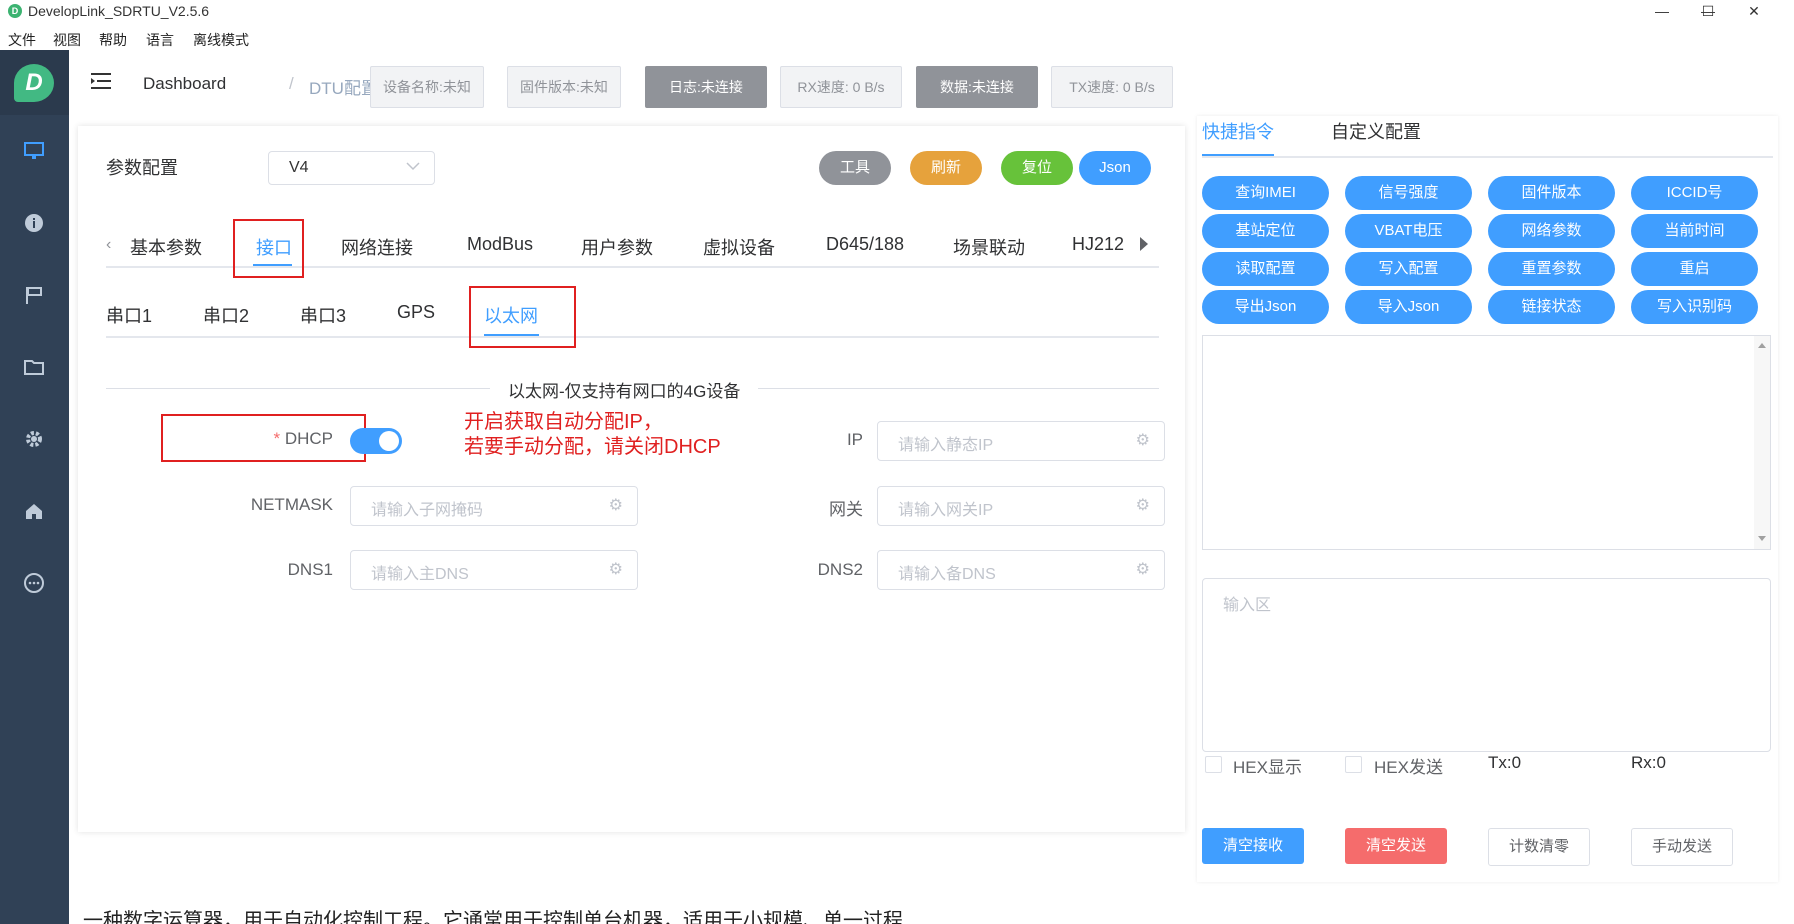  Describe the element at coordinates (34, 224) in the screenshot. I see `info-icon` at that location.